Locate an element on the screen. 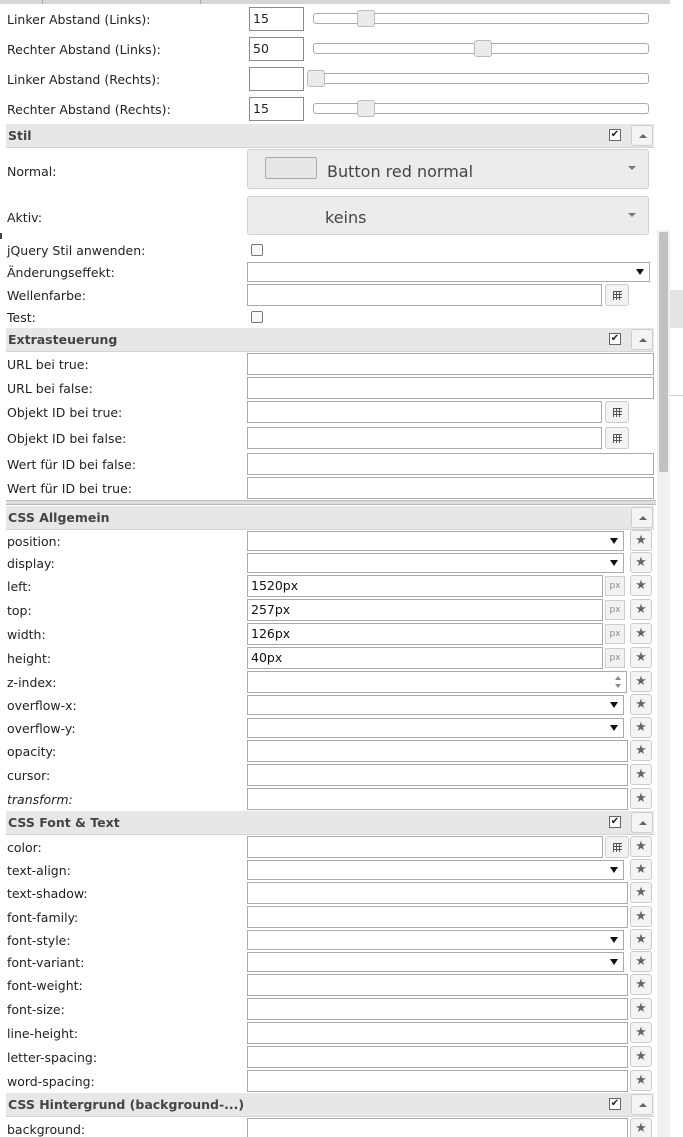 This screenshot has height=1137, width=683. value-id-true-input is located at coordinates (450, 488).